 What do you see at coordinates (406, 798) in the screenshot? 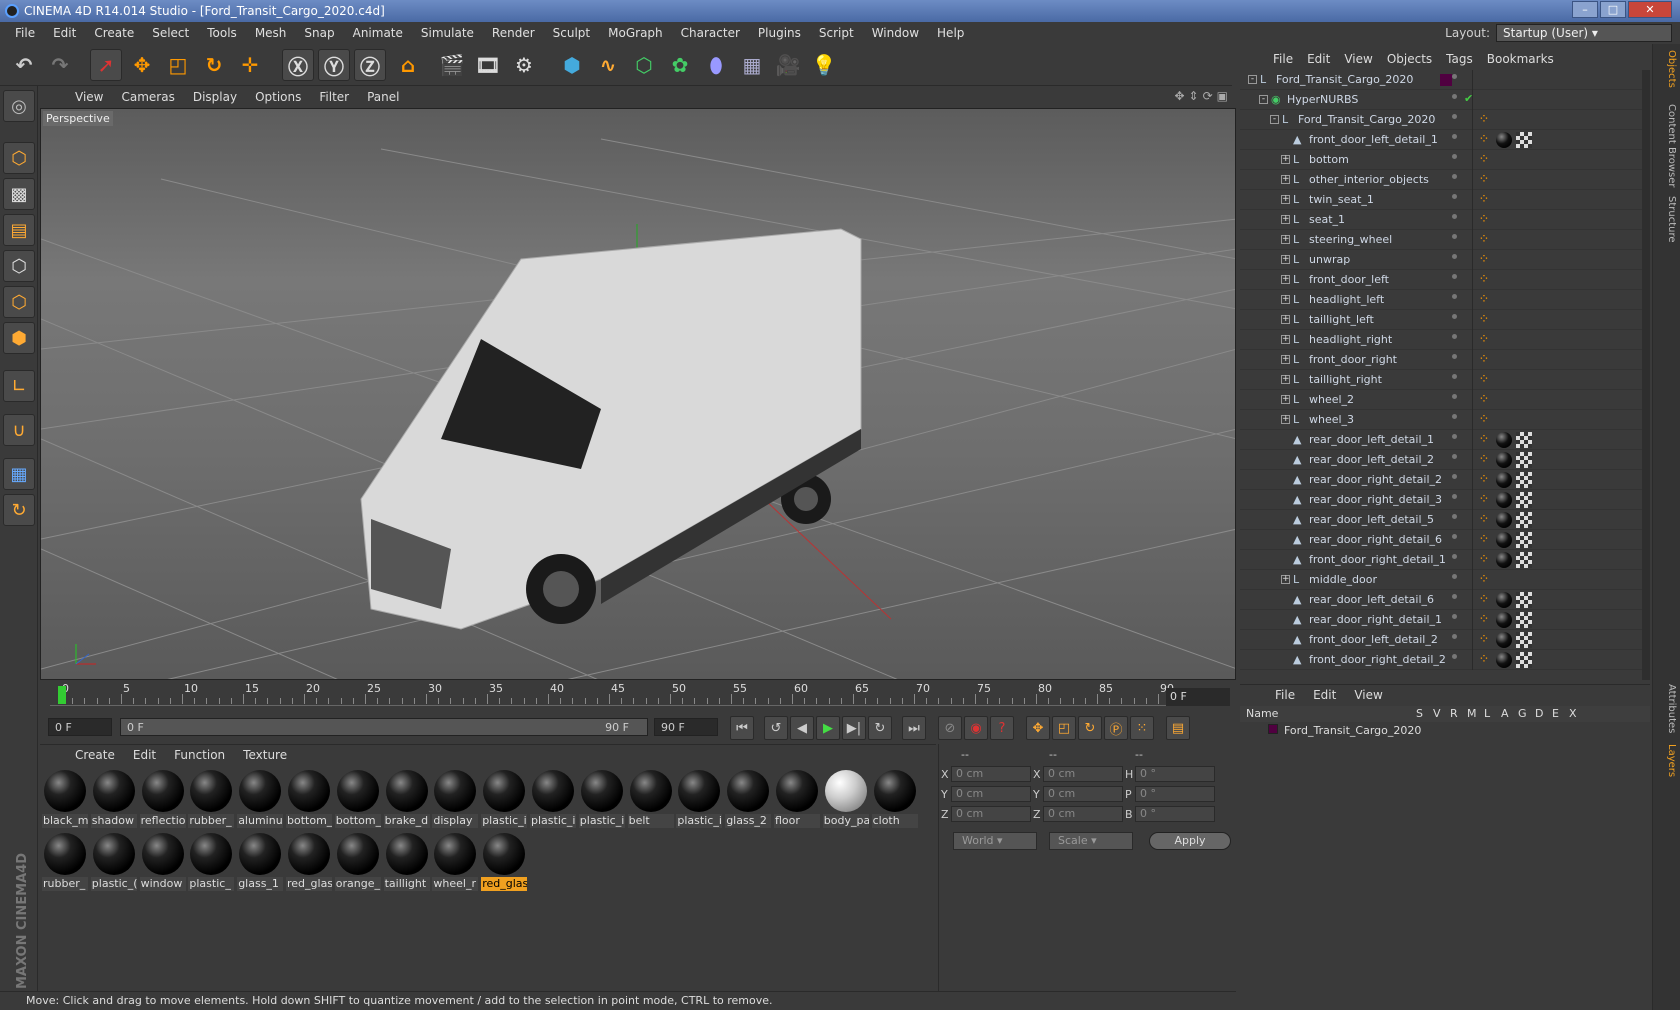
I see `material-swatch: brake_d` at bounding box center [406, 798].